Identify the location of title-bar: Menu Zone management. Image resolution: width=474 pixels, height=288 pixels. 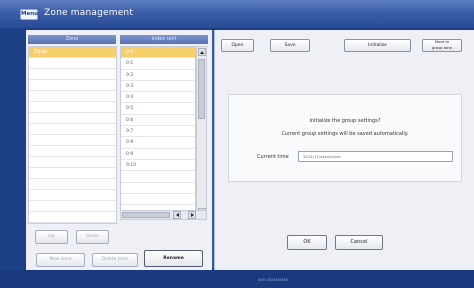
(237, 14).